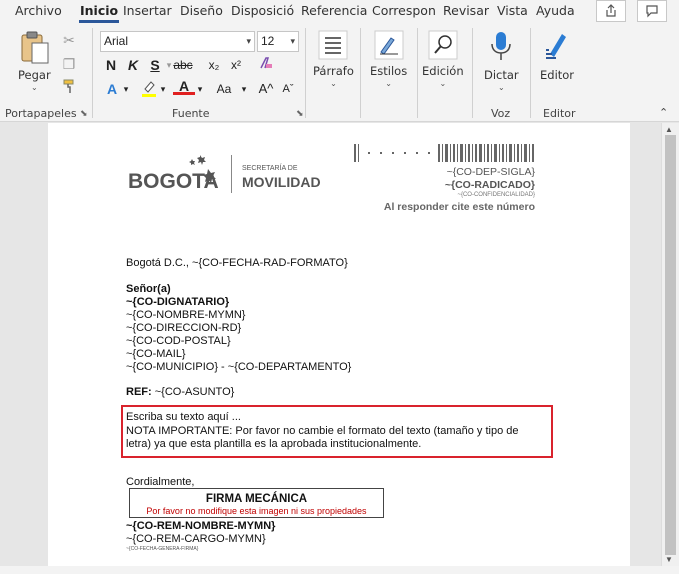  Describe the element at coordinates (300, 113) in the screenshot. I see `font-launcher-icon: ⬊` at that location.